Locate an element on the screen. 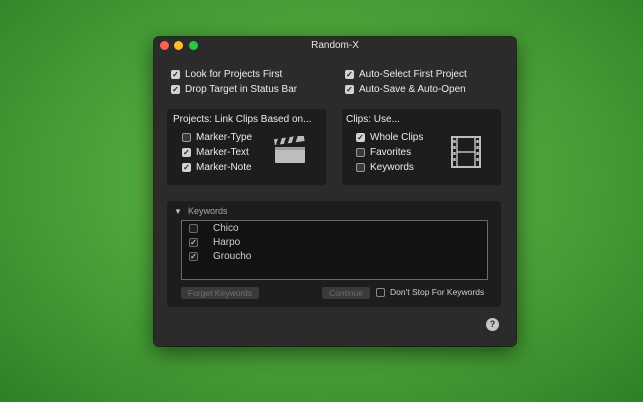 The image size is (643, 402). keywords-section-label: Keywords is located at coordinates (208, 211).